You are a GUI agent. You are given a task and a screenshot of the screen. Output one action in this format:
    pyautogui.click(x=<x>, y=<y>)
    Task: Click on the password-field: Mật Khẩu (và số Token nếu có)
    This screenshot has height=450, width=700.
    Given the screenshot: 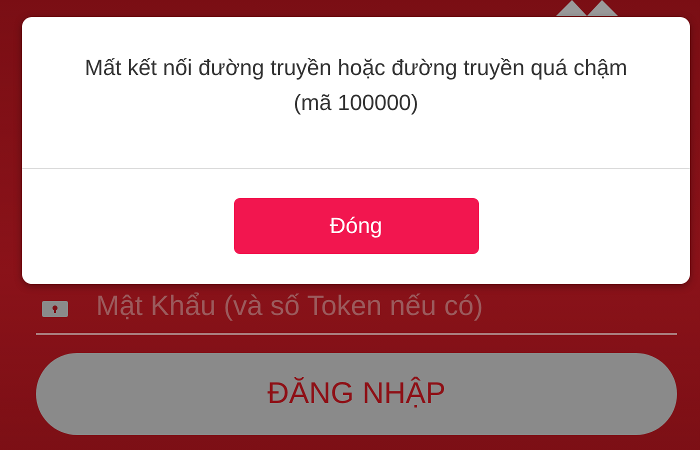 What is the action you would take?
    pyautogui.click(x=356, y=311)
    